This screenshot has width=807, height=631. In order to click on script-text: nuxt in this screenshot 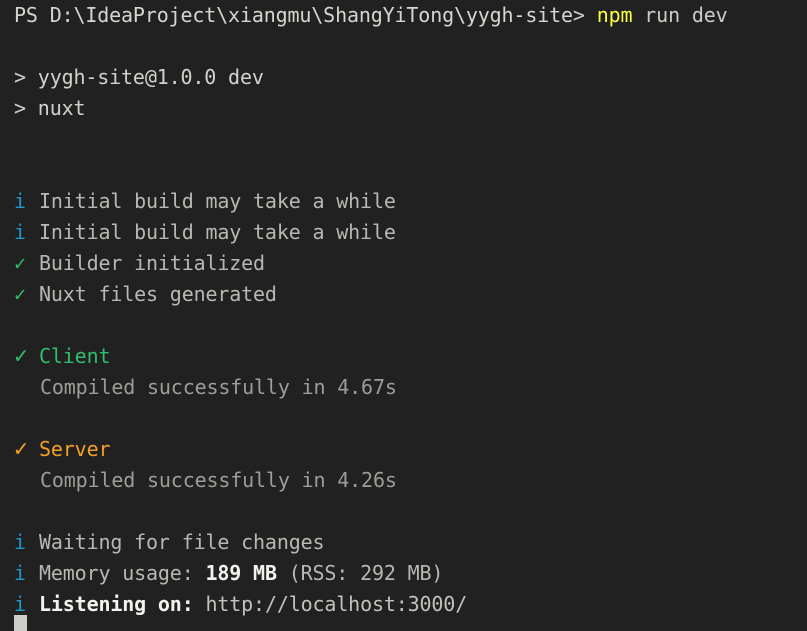, I will do `click(61, 108)`.